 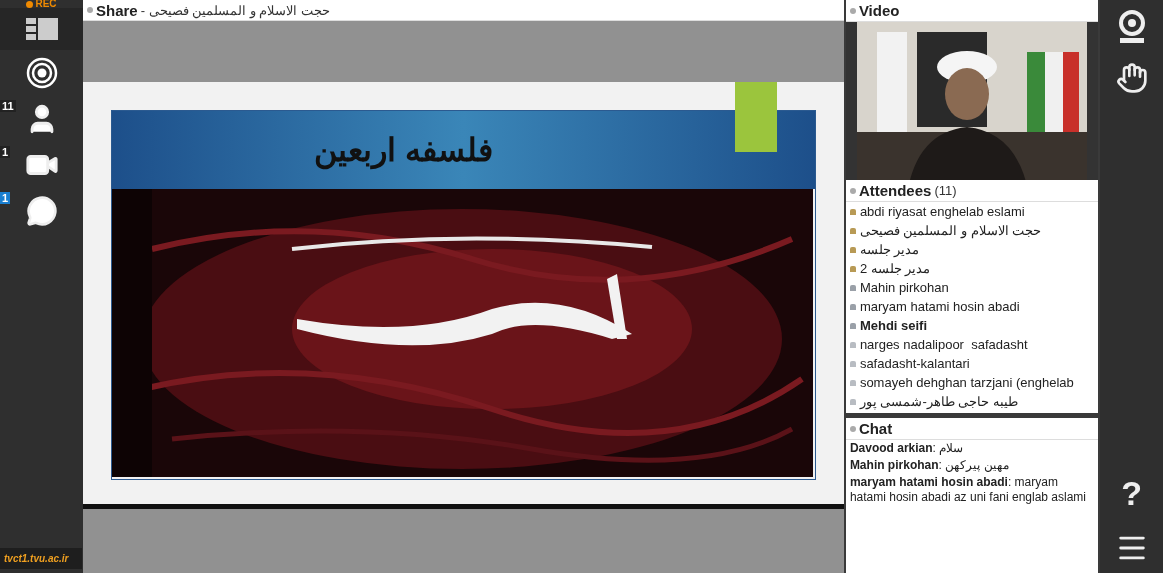 What do you see at coordinates (942, 211) in the screenshot?
I see `attendee-name: abdi riyasat enghelab eslami` at bounding box center [942, 211].